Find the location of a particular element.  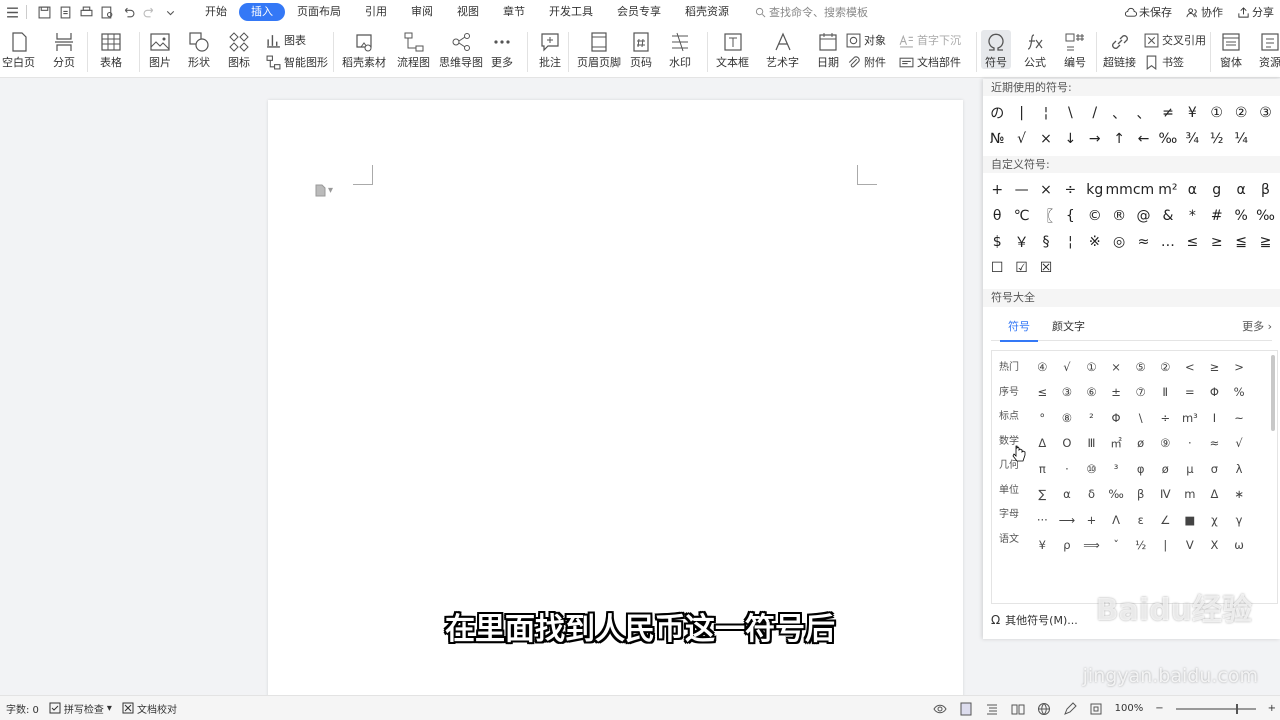

library-symbol: m³ is located at coordinates (1190, 418).